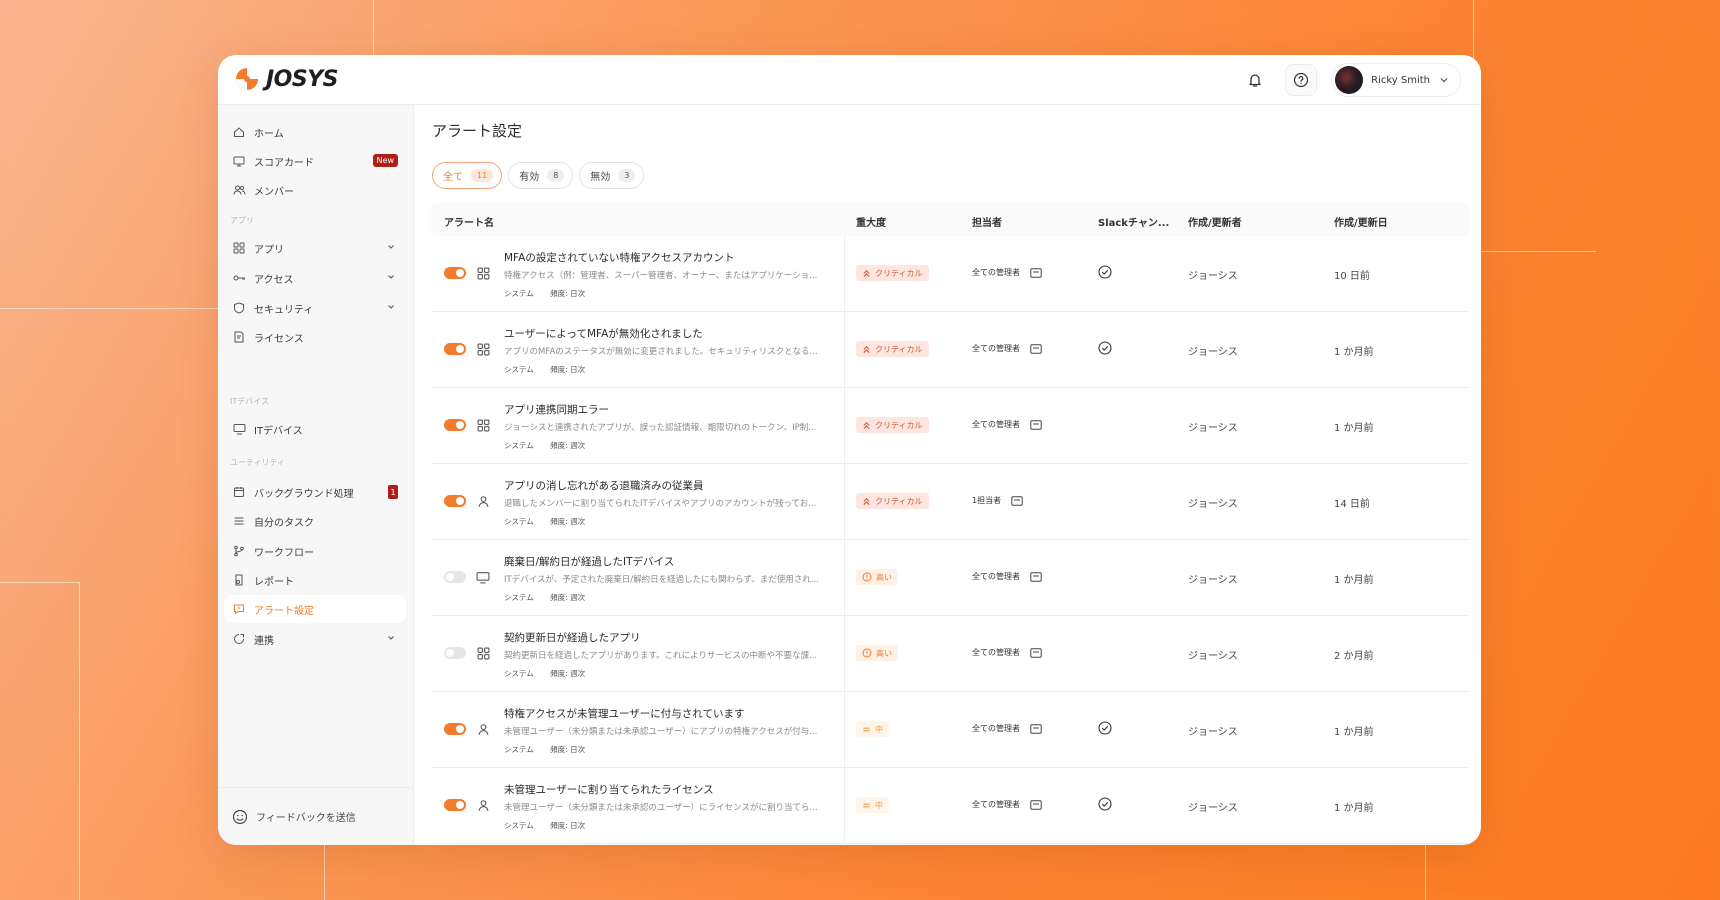 The image size is (1720, 900). I want to click on sidebar-item-alert-settings: アラート設定, so click(315, 609).